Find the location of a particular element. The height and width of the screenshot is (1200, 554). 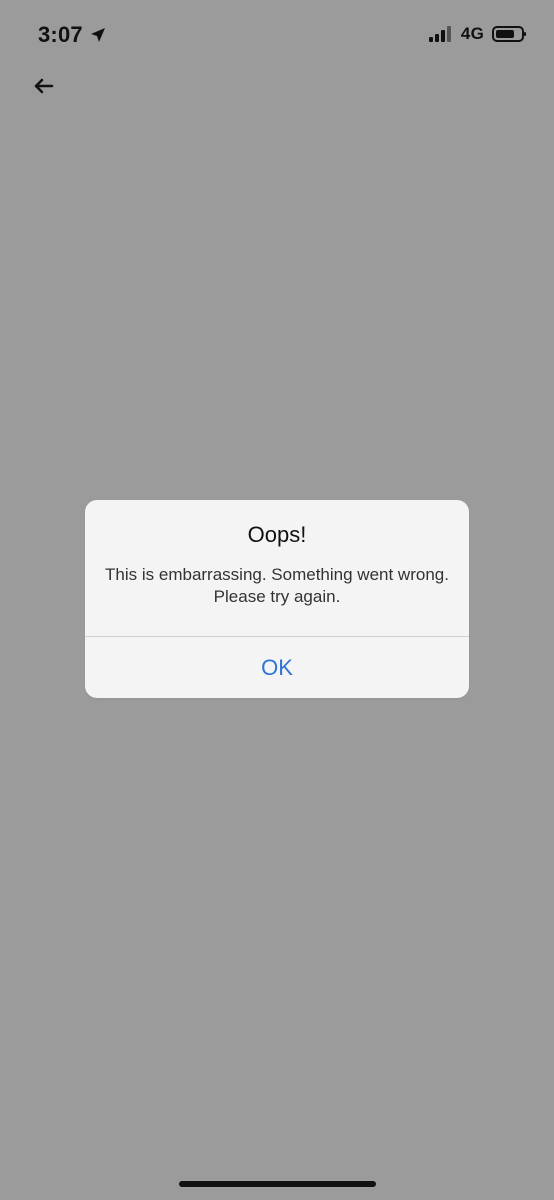

status-time: 3:07 is located at coordinates (60, 34).